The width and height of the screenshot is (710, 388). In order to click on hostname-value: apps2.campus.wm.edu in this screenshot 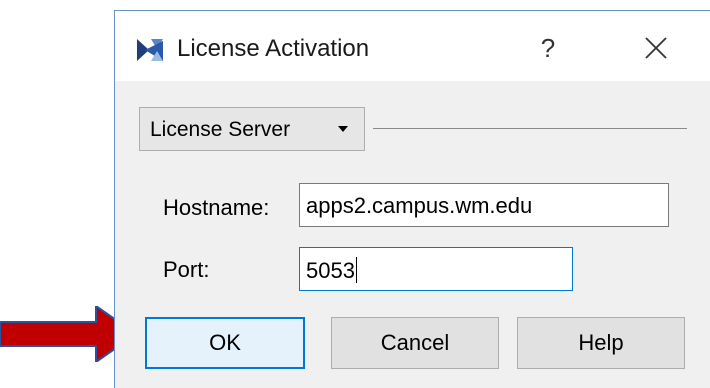, I will do `click(419, 205)`.